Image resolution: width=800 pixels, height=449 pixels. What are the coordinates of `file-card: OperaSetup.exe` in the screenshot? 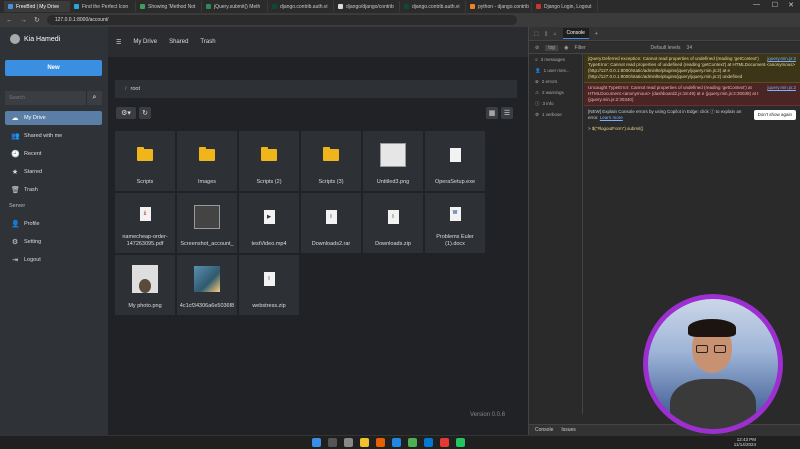 It's located at (455, 161).